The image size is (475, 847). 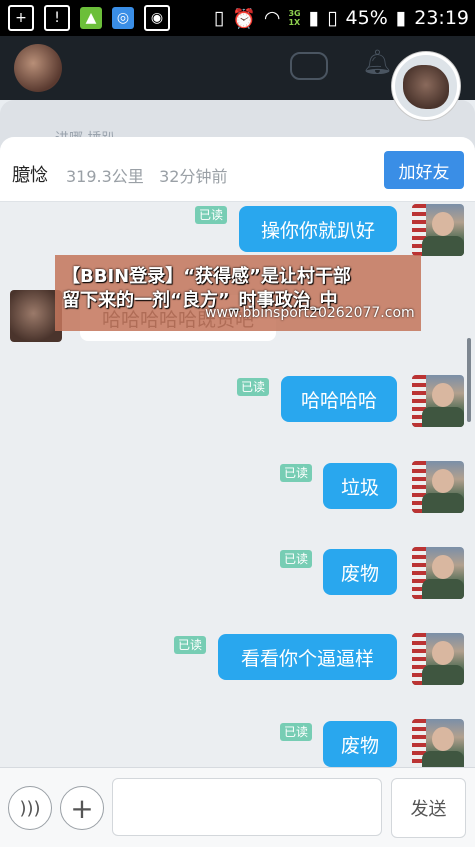 I want to click on plus-icon: +, so click(x=82, y=808).